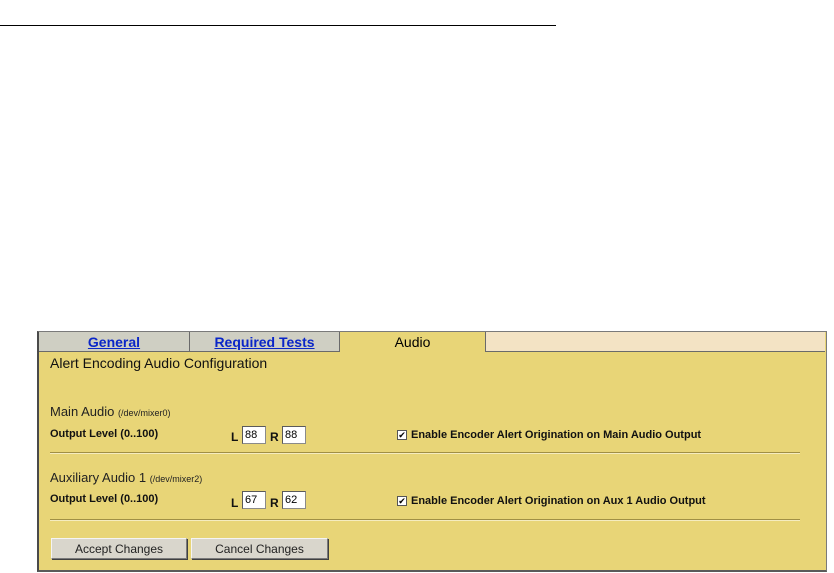 The image size is (834, 573). What do you see at coordinates (274, 503) in the screenshot?
I see `aux-right-label: R` at bounding box center [274, 503].